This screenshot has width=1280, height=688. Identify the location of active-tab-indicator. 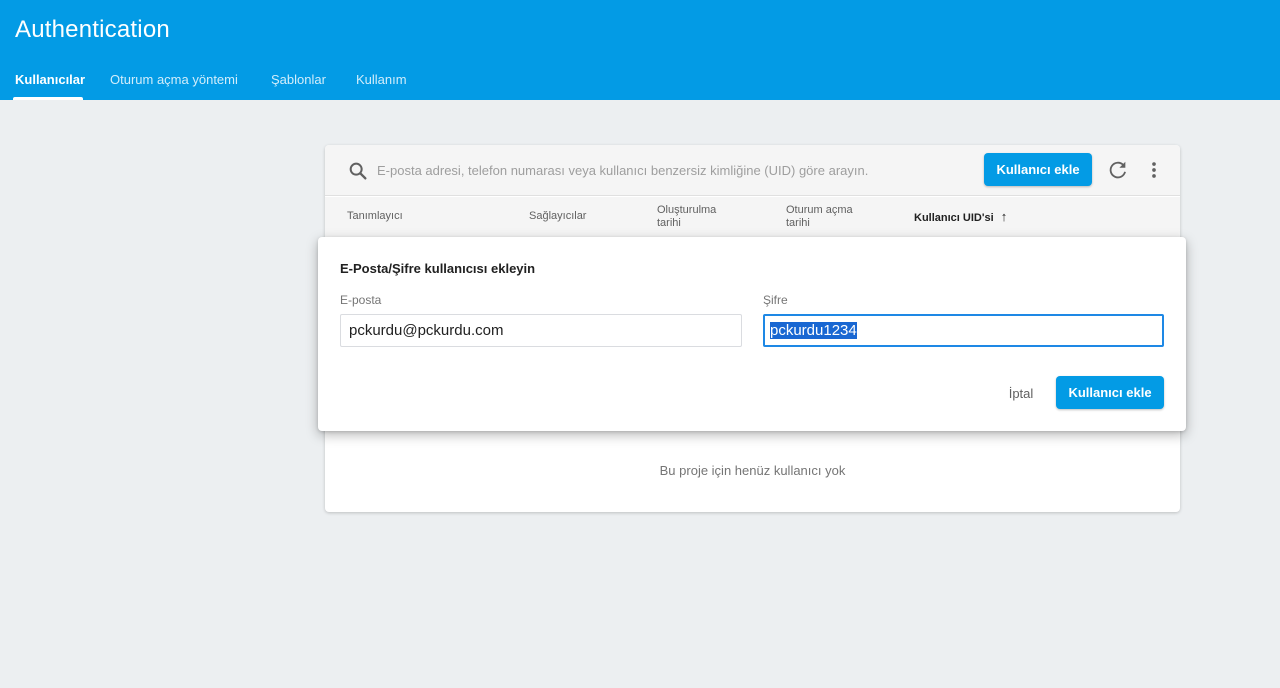
(48, 98).